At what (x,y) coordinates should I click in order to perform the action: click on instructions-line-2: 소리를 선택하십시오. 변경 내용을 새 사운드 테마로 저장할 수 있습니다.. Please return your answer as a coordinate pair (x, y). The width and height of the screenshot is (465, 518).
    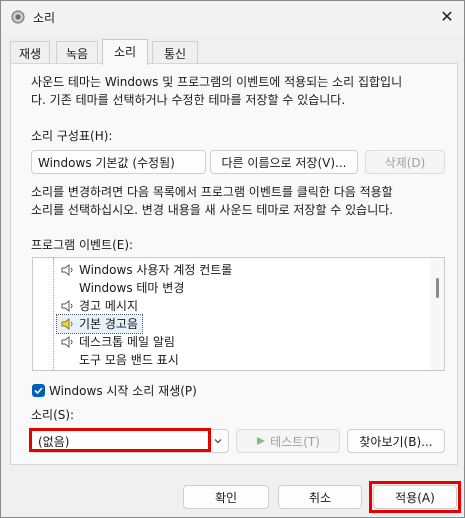
    Looking at the image, I should click on (212, 210).